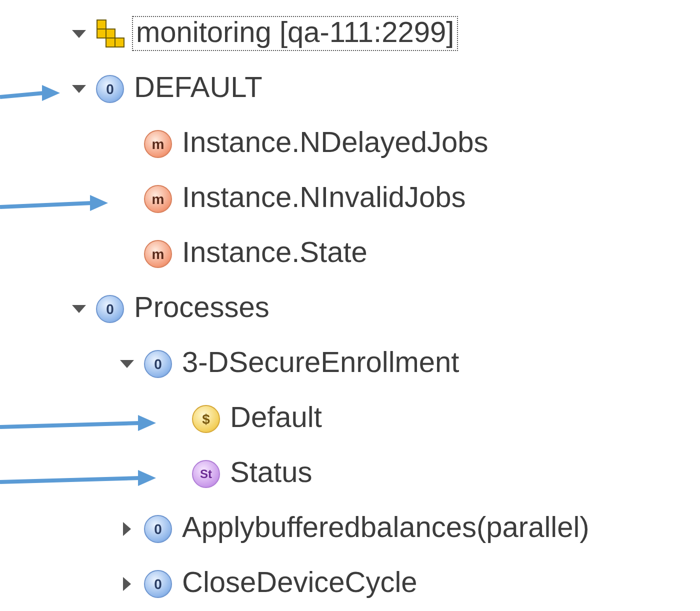 The width and height of the screenshot is (700, 611). Describe the element at coordinates (271, 473) in the screenshot. I see `tree-item: Status` at that location.